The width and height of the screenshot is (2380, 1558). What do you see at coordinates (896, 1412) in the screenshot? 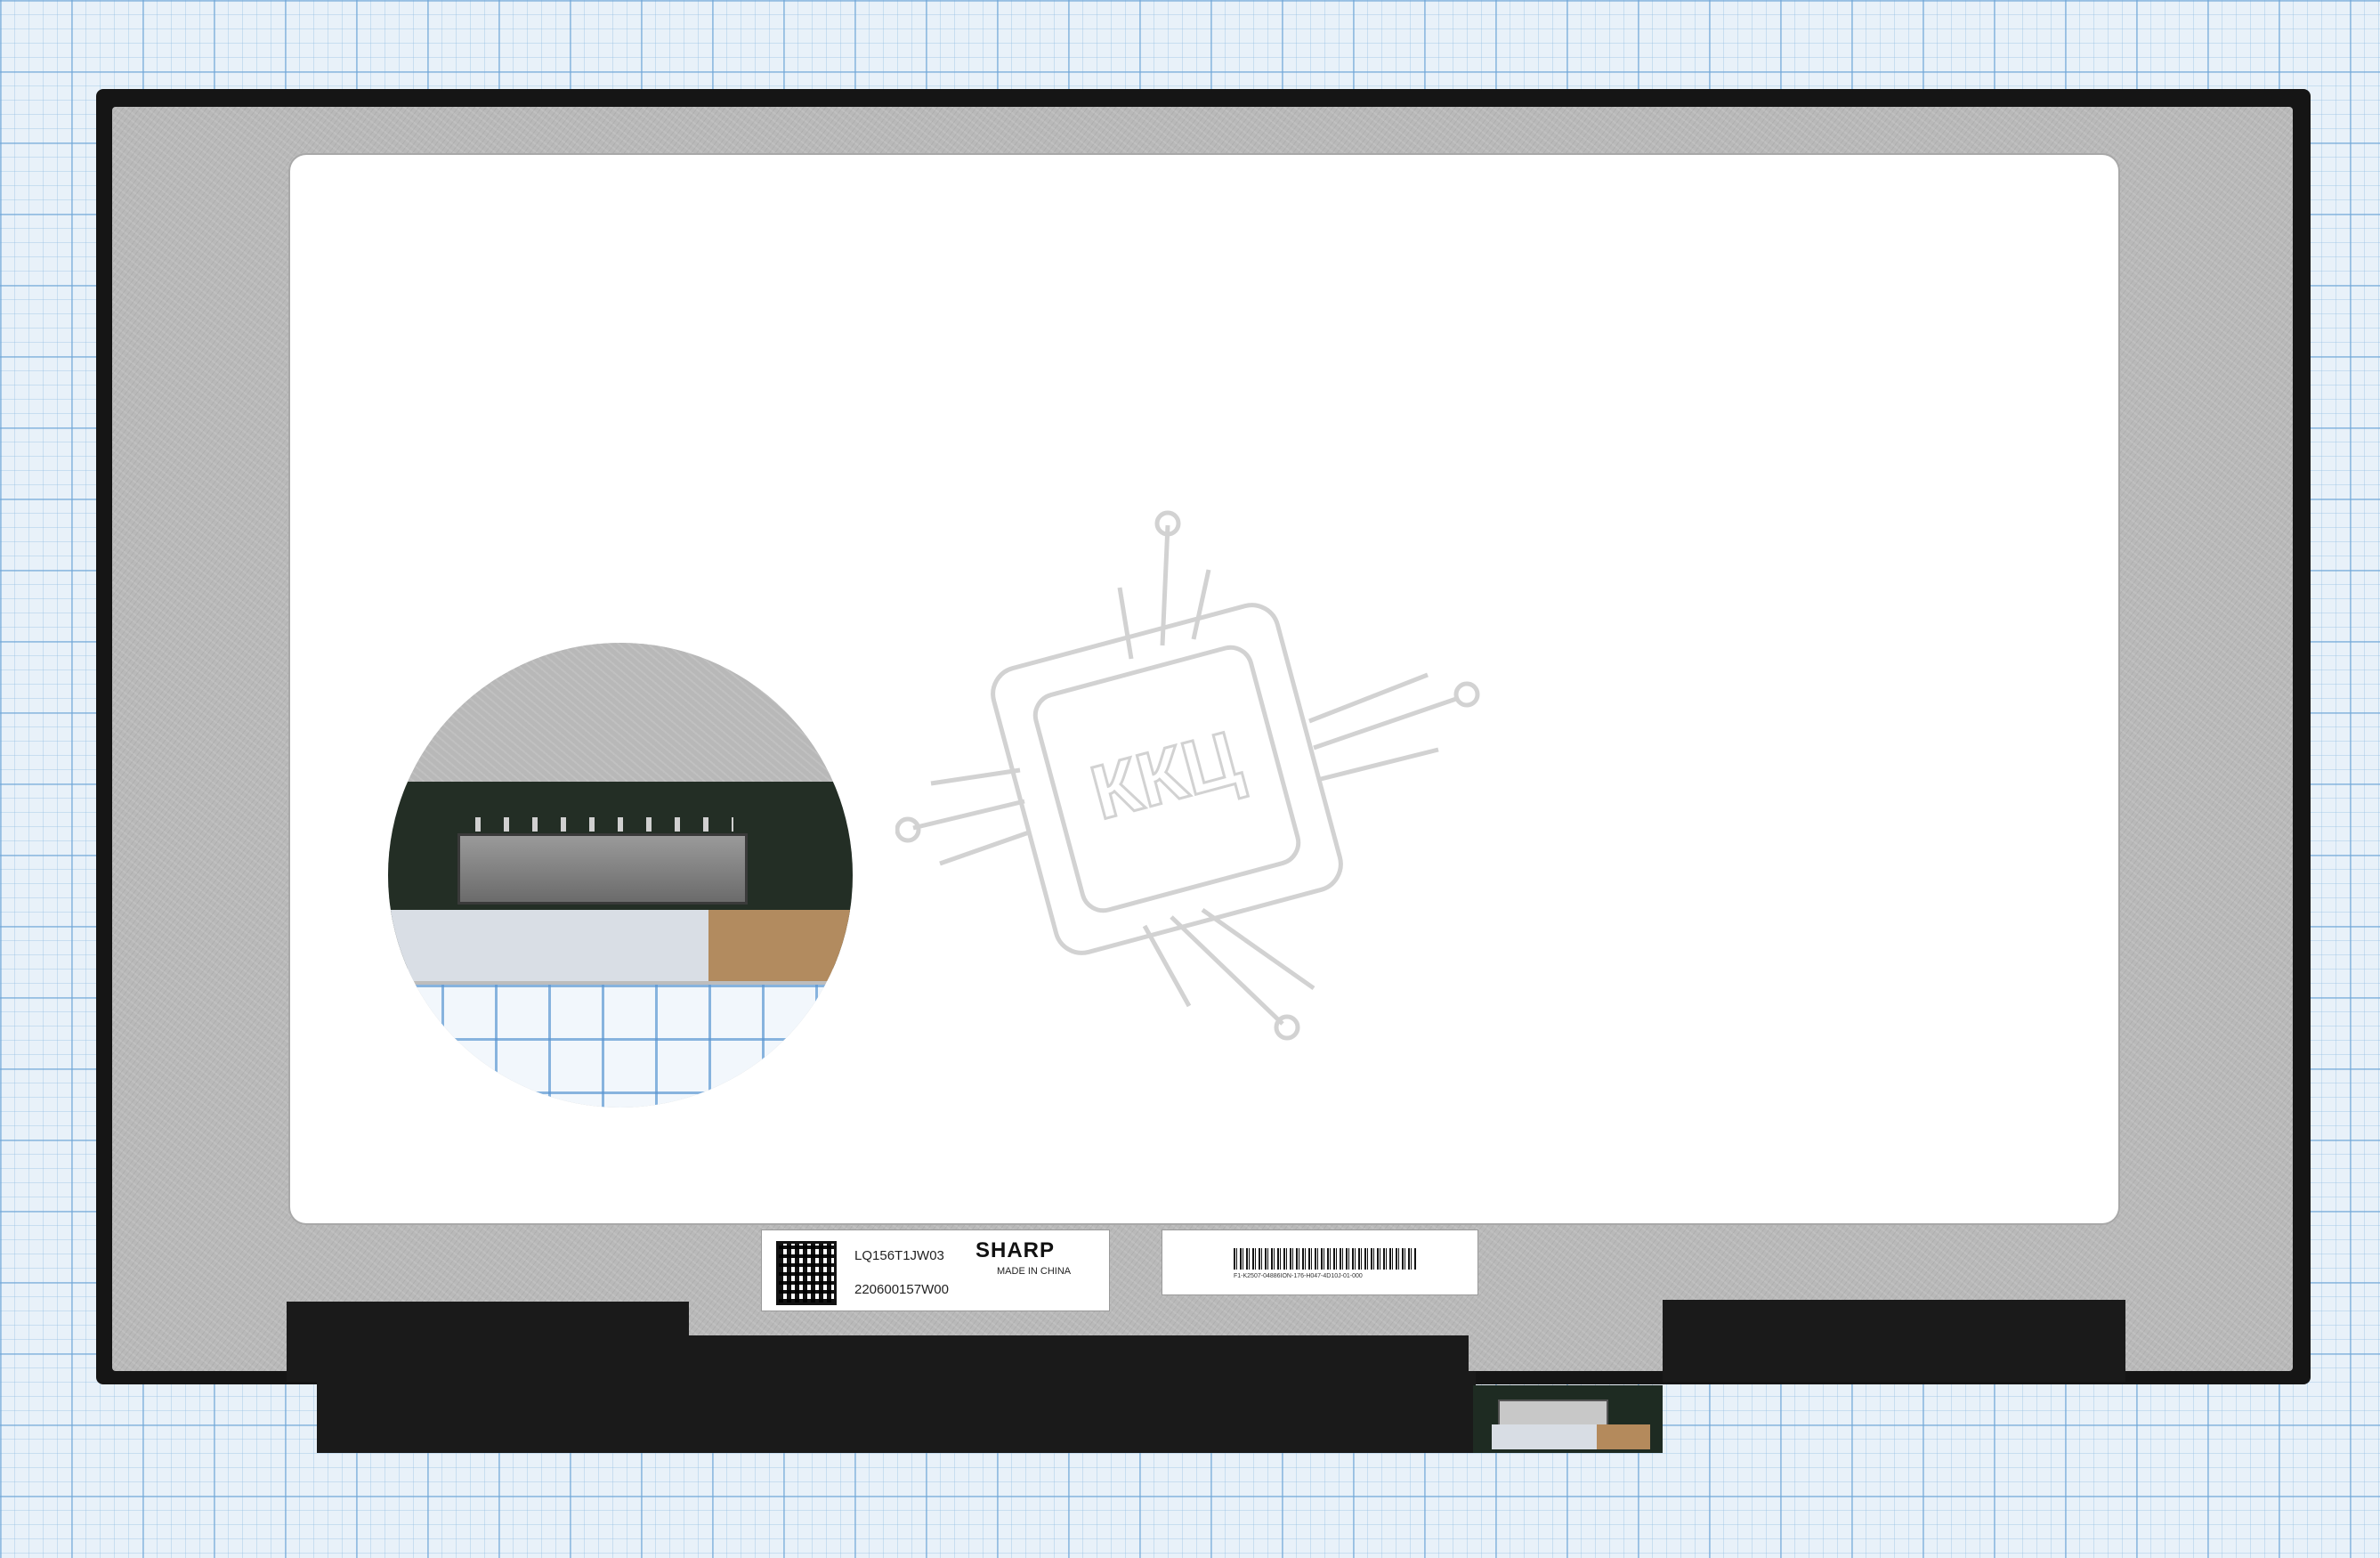
I see `black-tape-bottom` at bounding box center [896, 1412].